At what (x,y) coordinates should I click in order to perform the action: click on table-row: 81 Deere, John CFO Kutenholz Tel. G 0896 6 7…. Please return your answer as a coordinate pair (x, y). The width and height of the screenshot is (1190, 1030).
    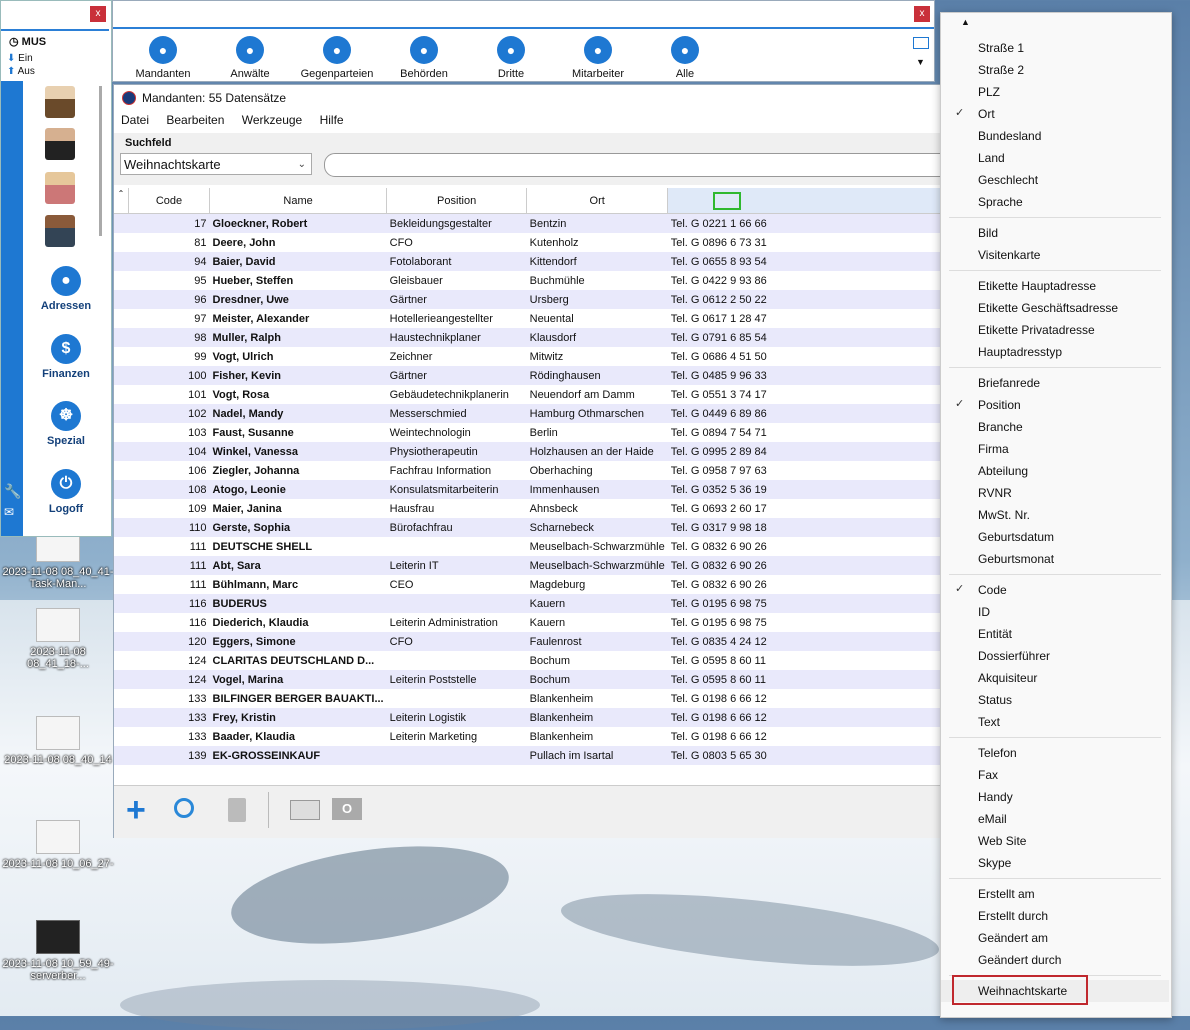
    Looking at the image, I should click on (528, 242).